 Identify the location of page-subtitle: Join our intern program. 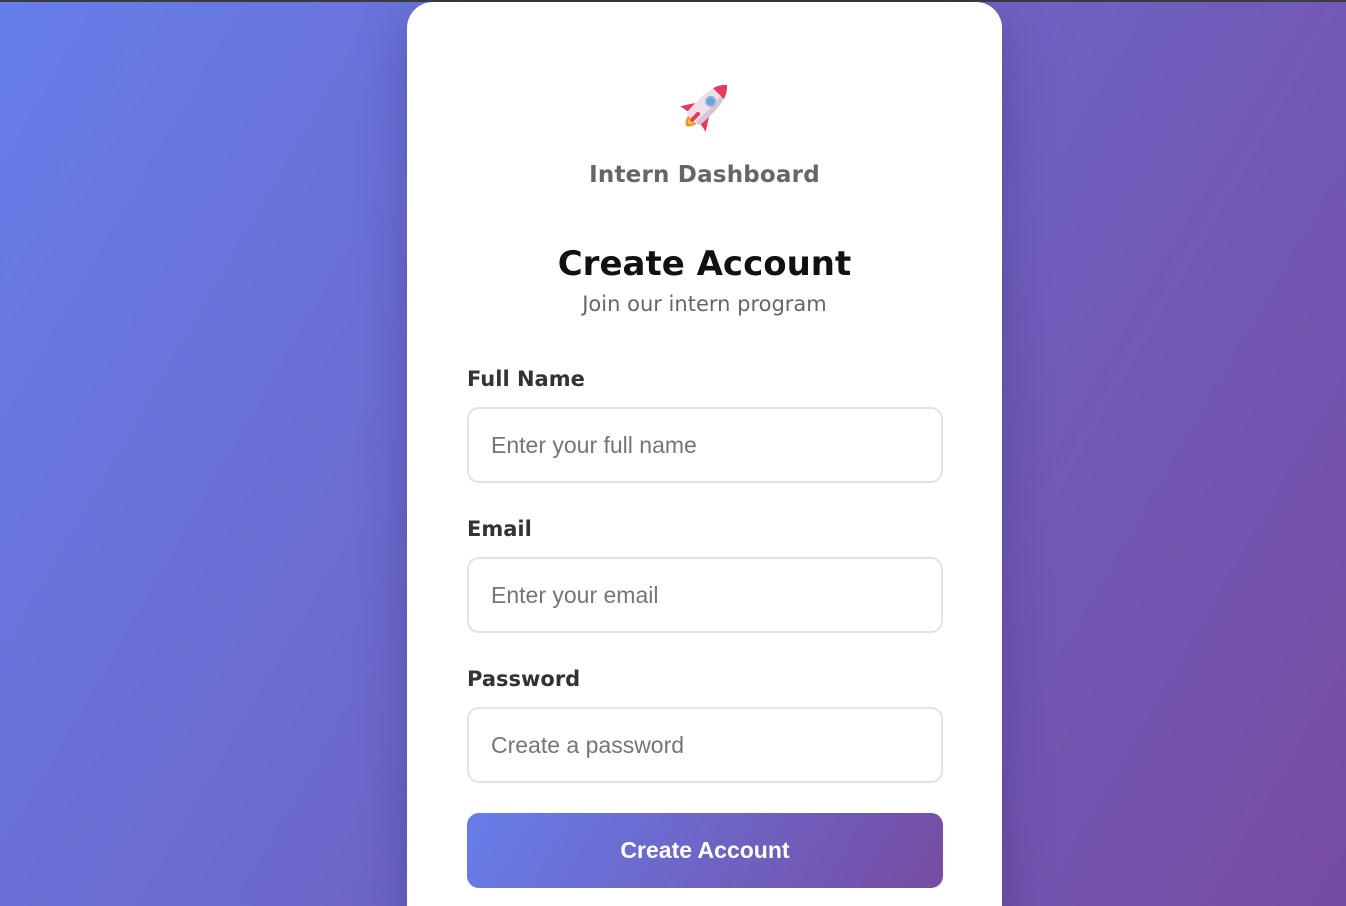
(704, 304).